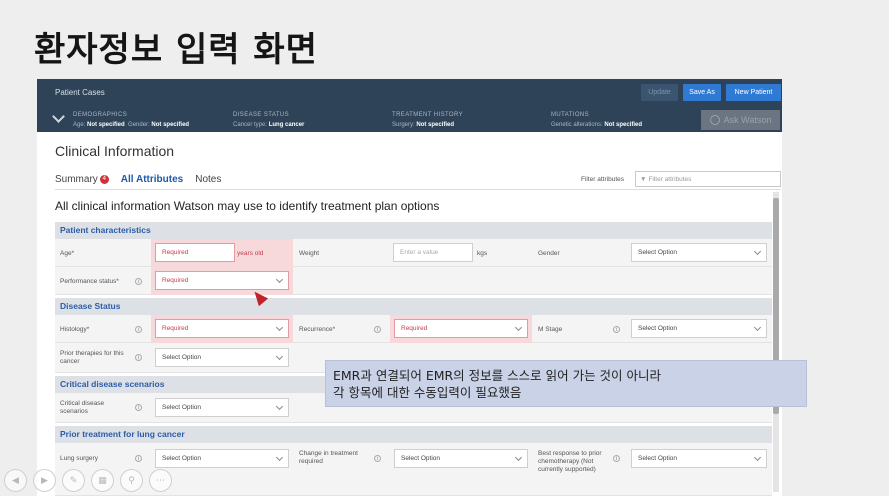 This screenshot has height=496, width=889. Describe the element at coordinates (15, 480) in the screenshot. I see `prev-icon: ◀` at that location.